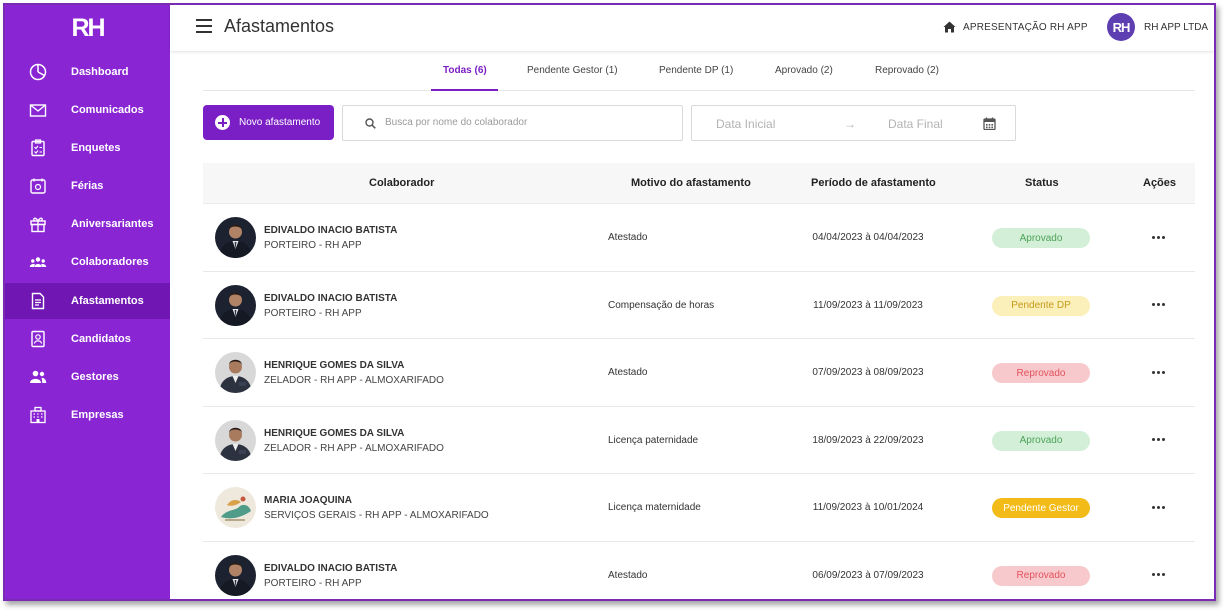  What do you see at coordinates (87, 28) in the screenshot?
I see `app-logo: RH` at bounding box center [87, 28].